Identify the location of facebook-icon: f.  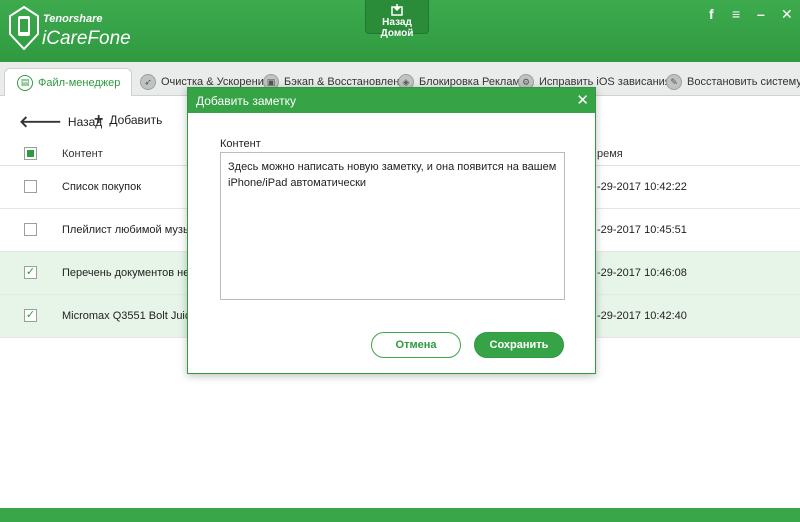
(711, 14).